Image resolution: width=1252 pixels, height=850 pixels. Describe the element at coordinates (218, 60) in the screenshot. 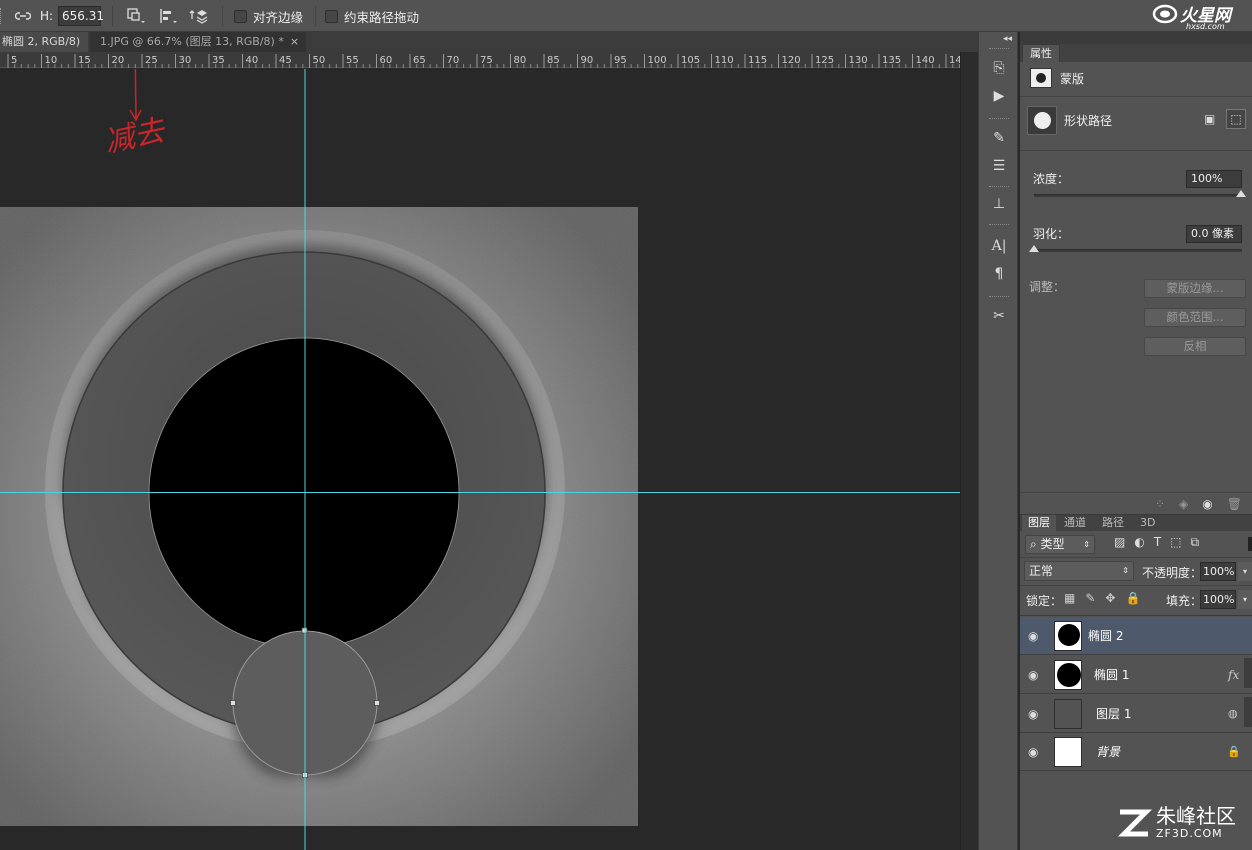

I see `ruler-tick-label: 35` at that location.